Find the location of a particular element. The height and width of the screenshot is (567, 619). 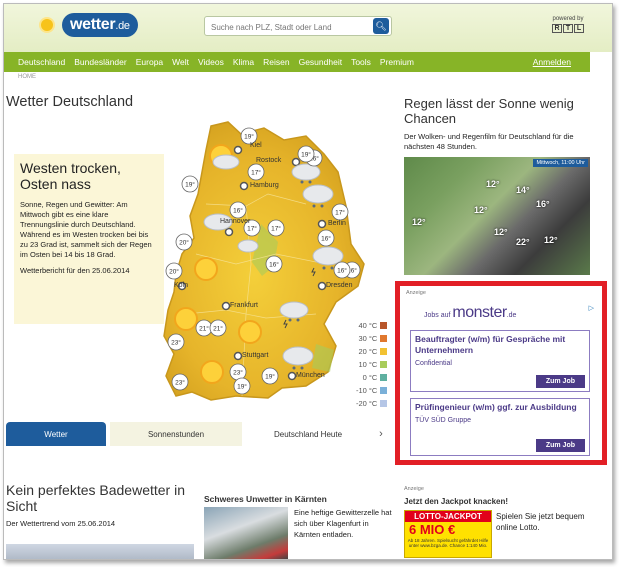

powered-by-label: powered by is located at coordinates (568, 19).